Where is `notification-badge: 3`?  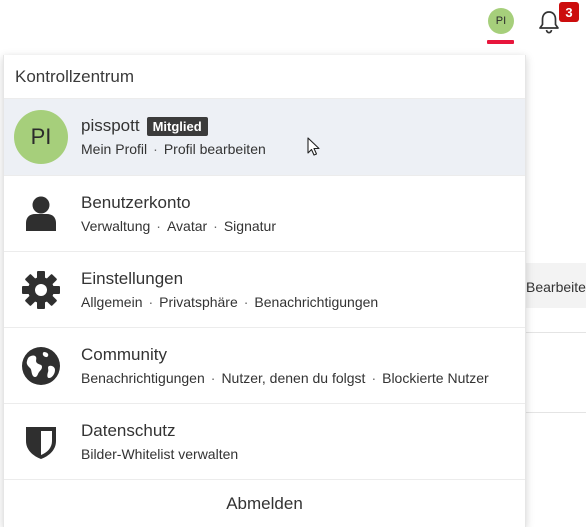 notification-badge: 3 is located at coordinates (569, 12).